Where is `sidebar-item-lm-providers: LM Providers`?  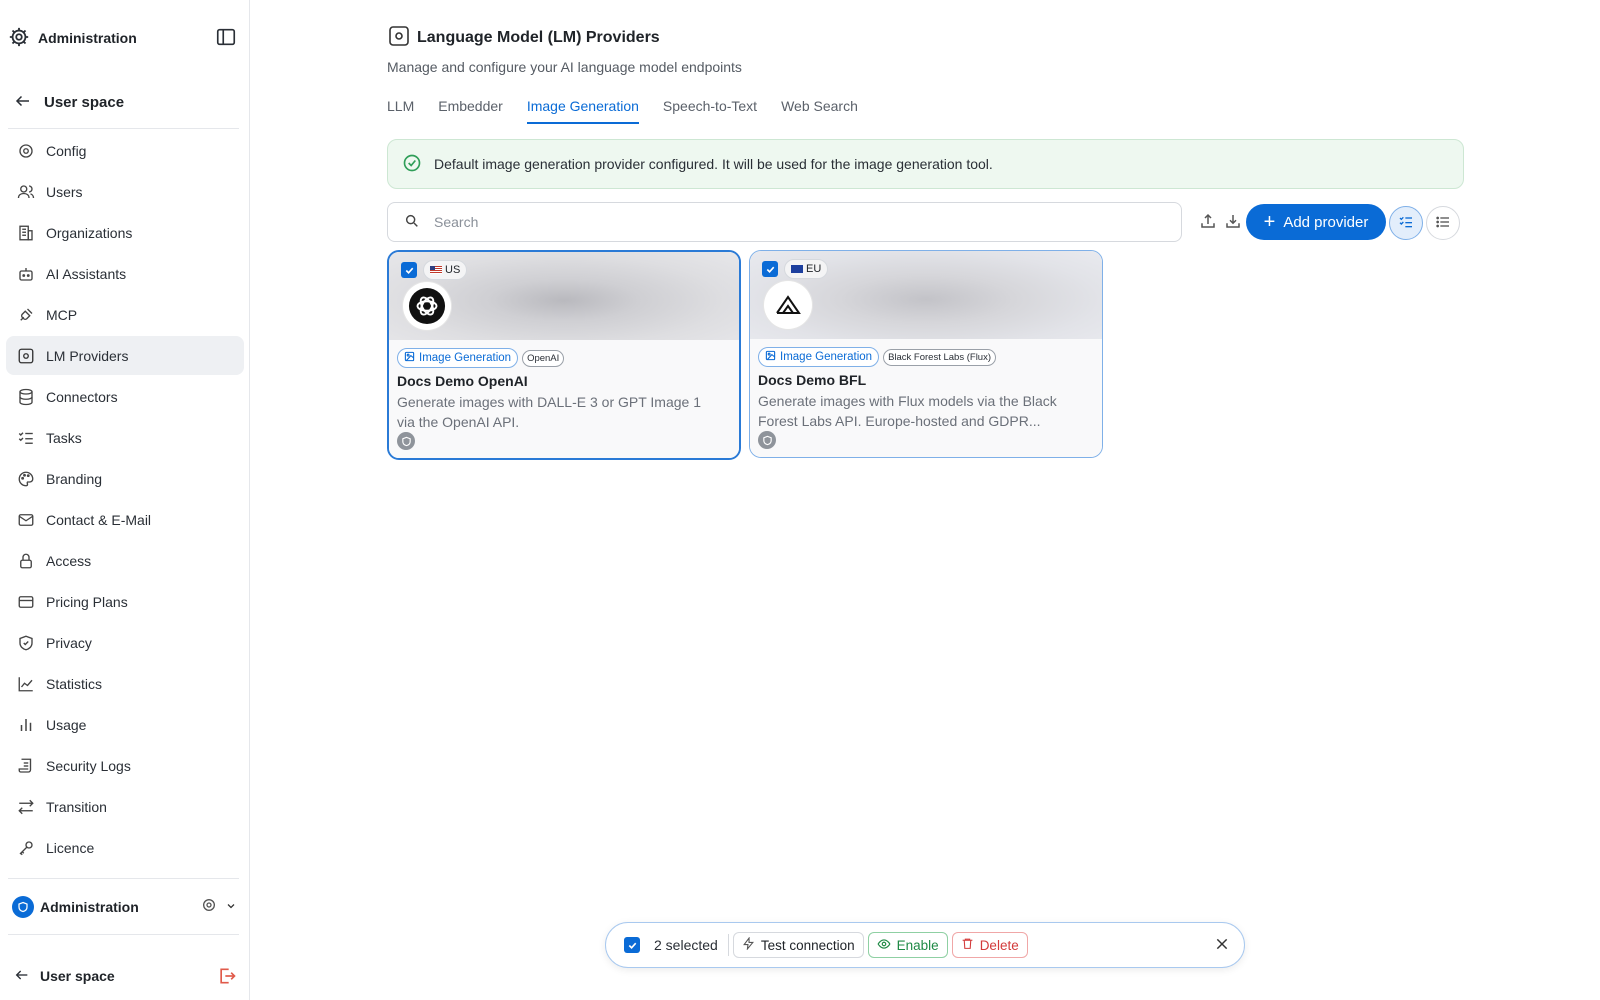 sidebar-item-lm-providers: LM Providers is located at coordinates (125, 355).